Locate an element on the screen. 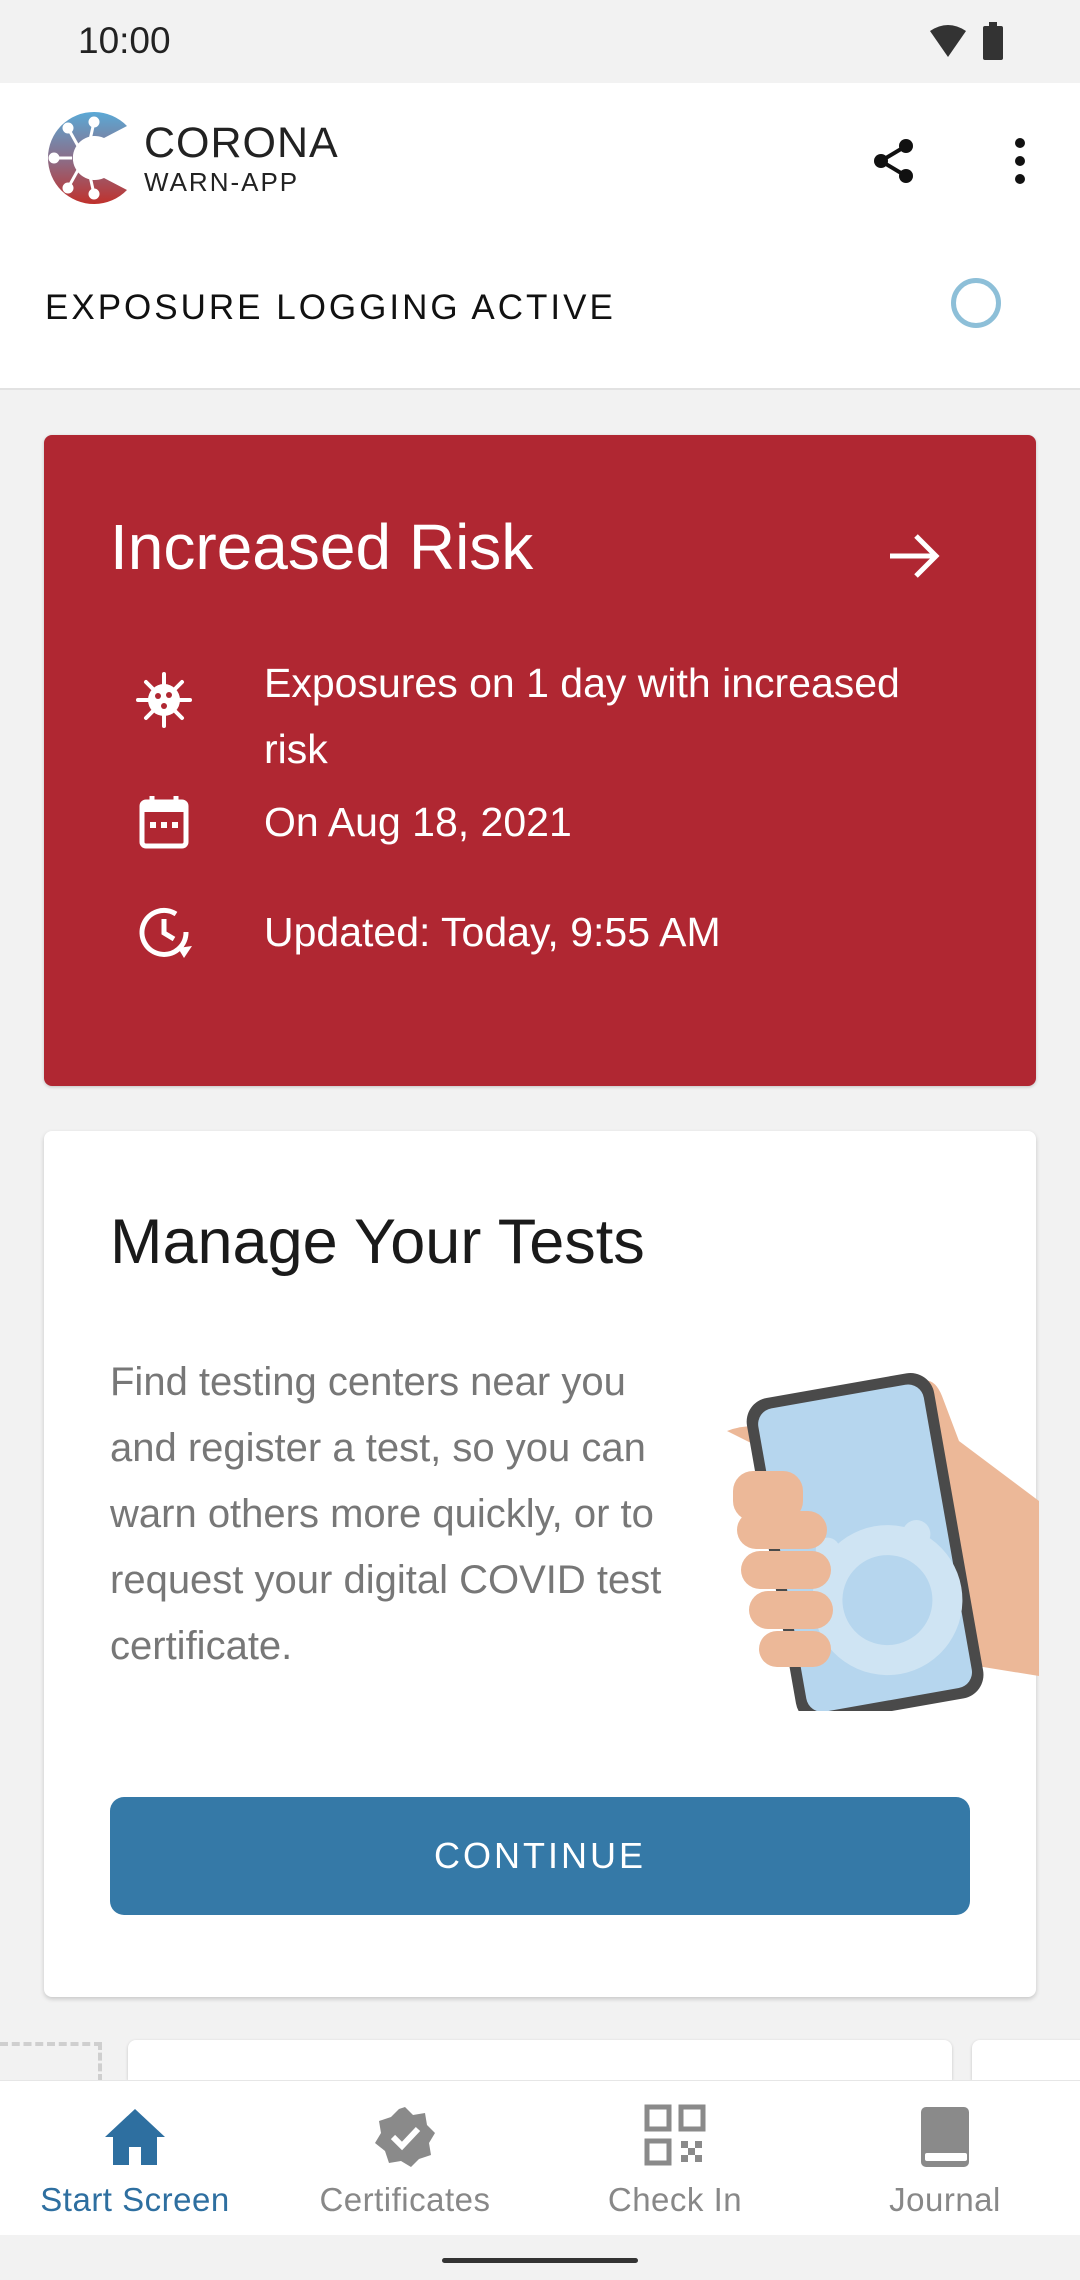 The width and height of the screenshot is (1080, 2280). nav-item-journal: Journal is located at coordinates (945, 2158).